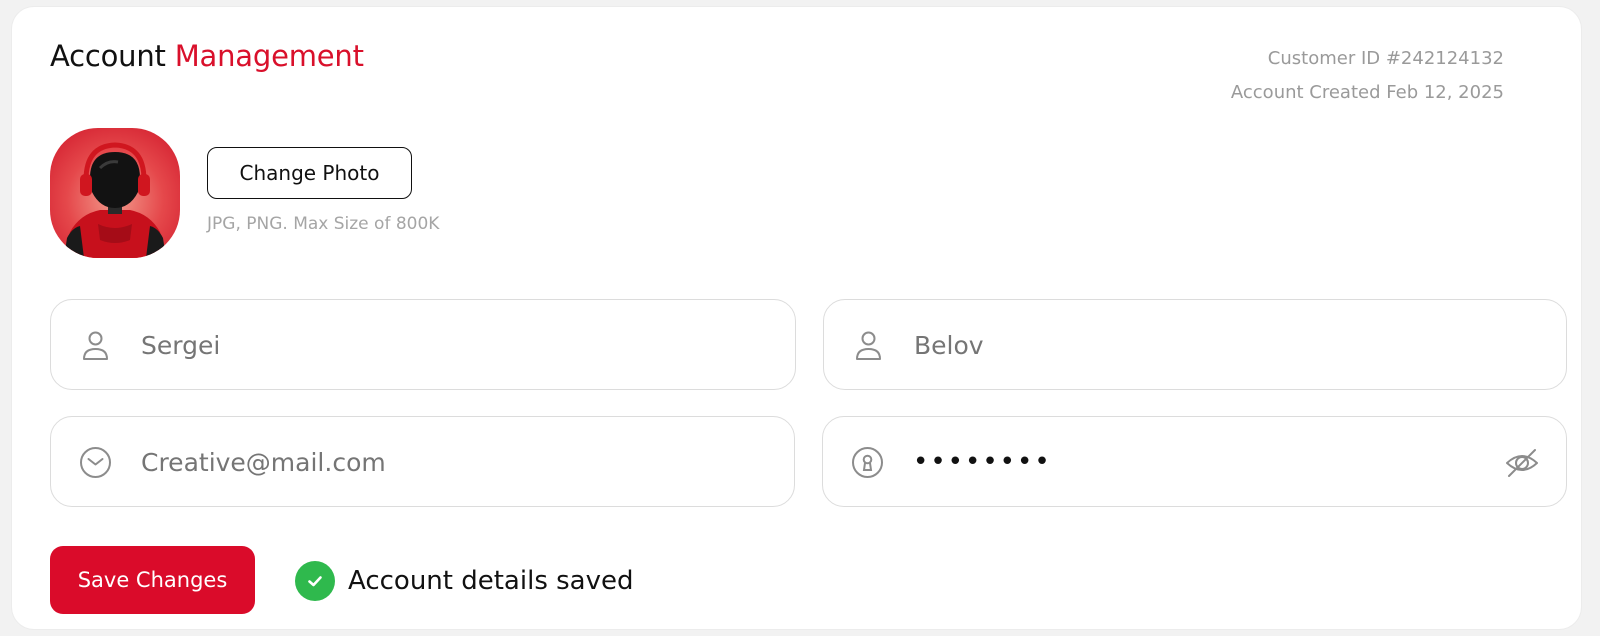 This screenshot has width=1600, height=636. Describe the element at coordinates (95, 462) in the screenshot. I see `mail-icon` at that location.